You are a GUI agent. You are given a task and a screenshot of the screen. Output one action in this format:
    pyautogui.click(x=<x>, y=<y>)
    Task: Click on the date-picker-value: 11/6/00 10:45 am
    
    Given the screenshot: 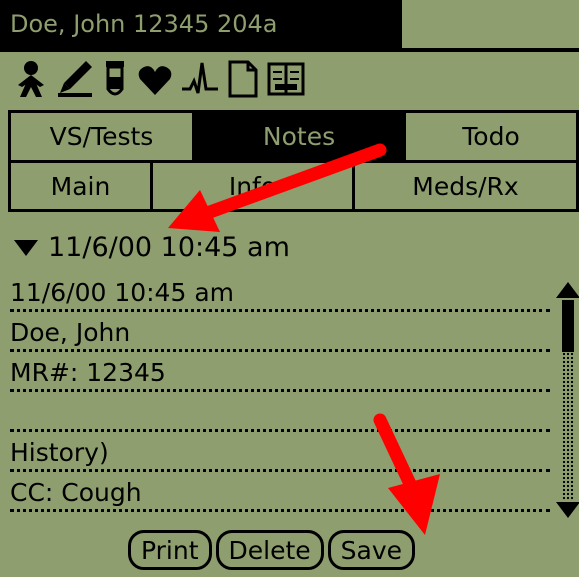 What is the action you would take?
    pyautogui.click(x=169, y=247)
    